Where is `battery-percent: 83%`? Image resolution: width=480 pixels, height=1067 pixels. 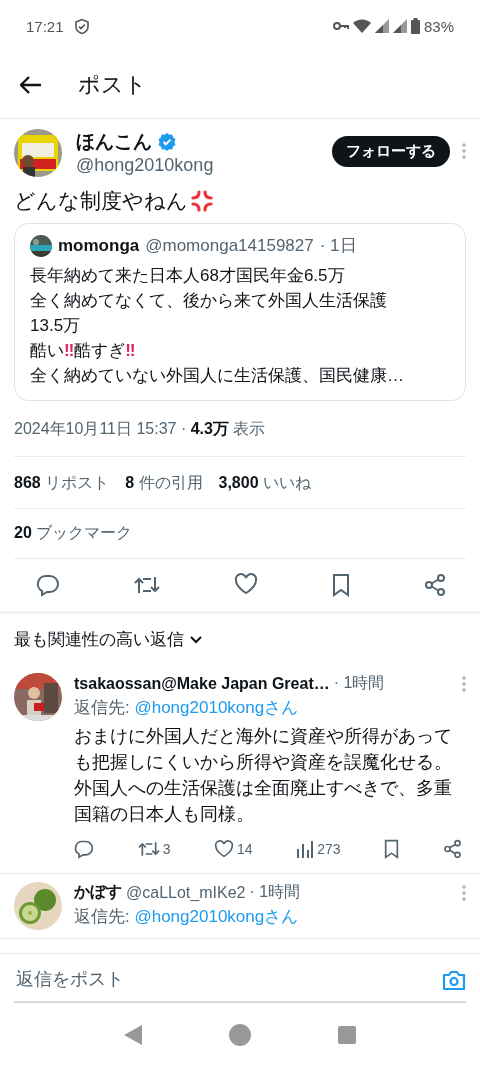
battery-percent: 83% is located at coordinates (438, 26).